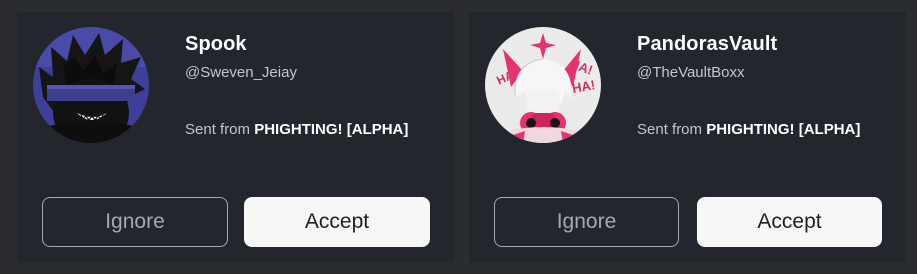  What do you see at coordinates (707, 44) in the screenshot?
I see `display-name: PandorasVault` at bounding box center [707, 44].